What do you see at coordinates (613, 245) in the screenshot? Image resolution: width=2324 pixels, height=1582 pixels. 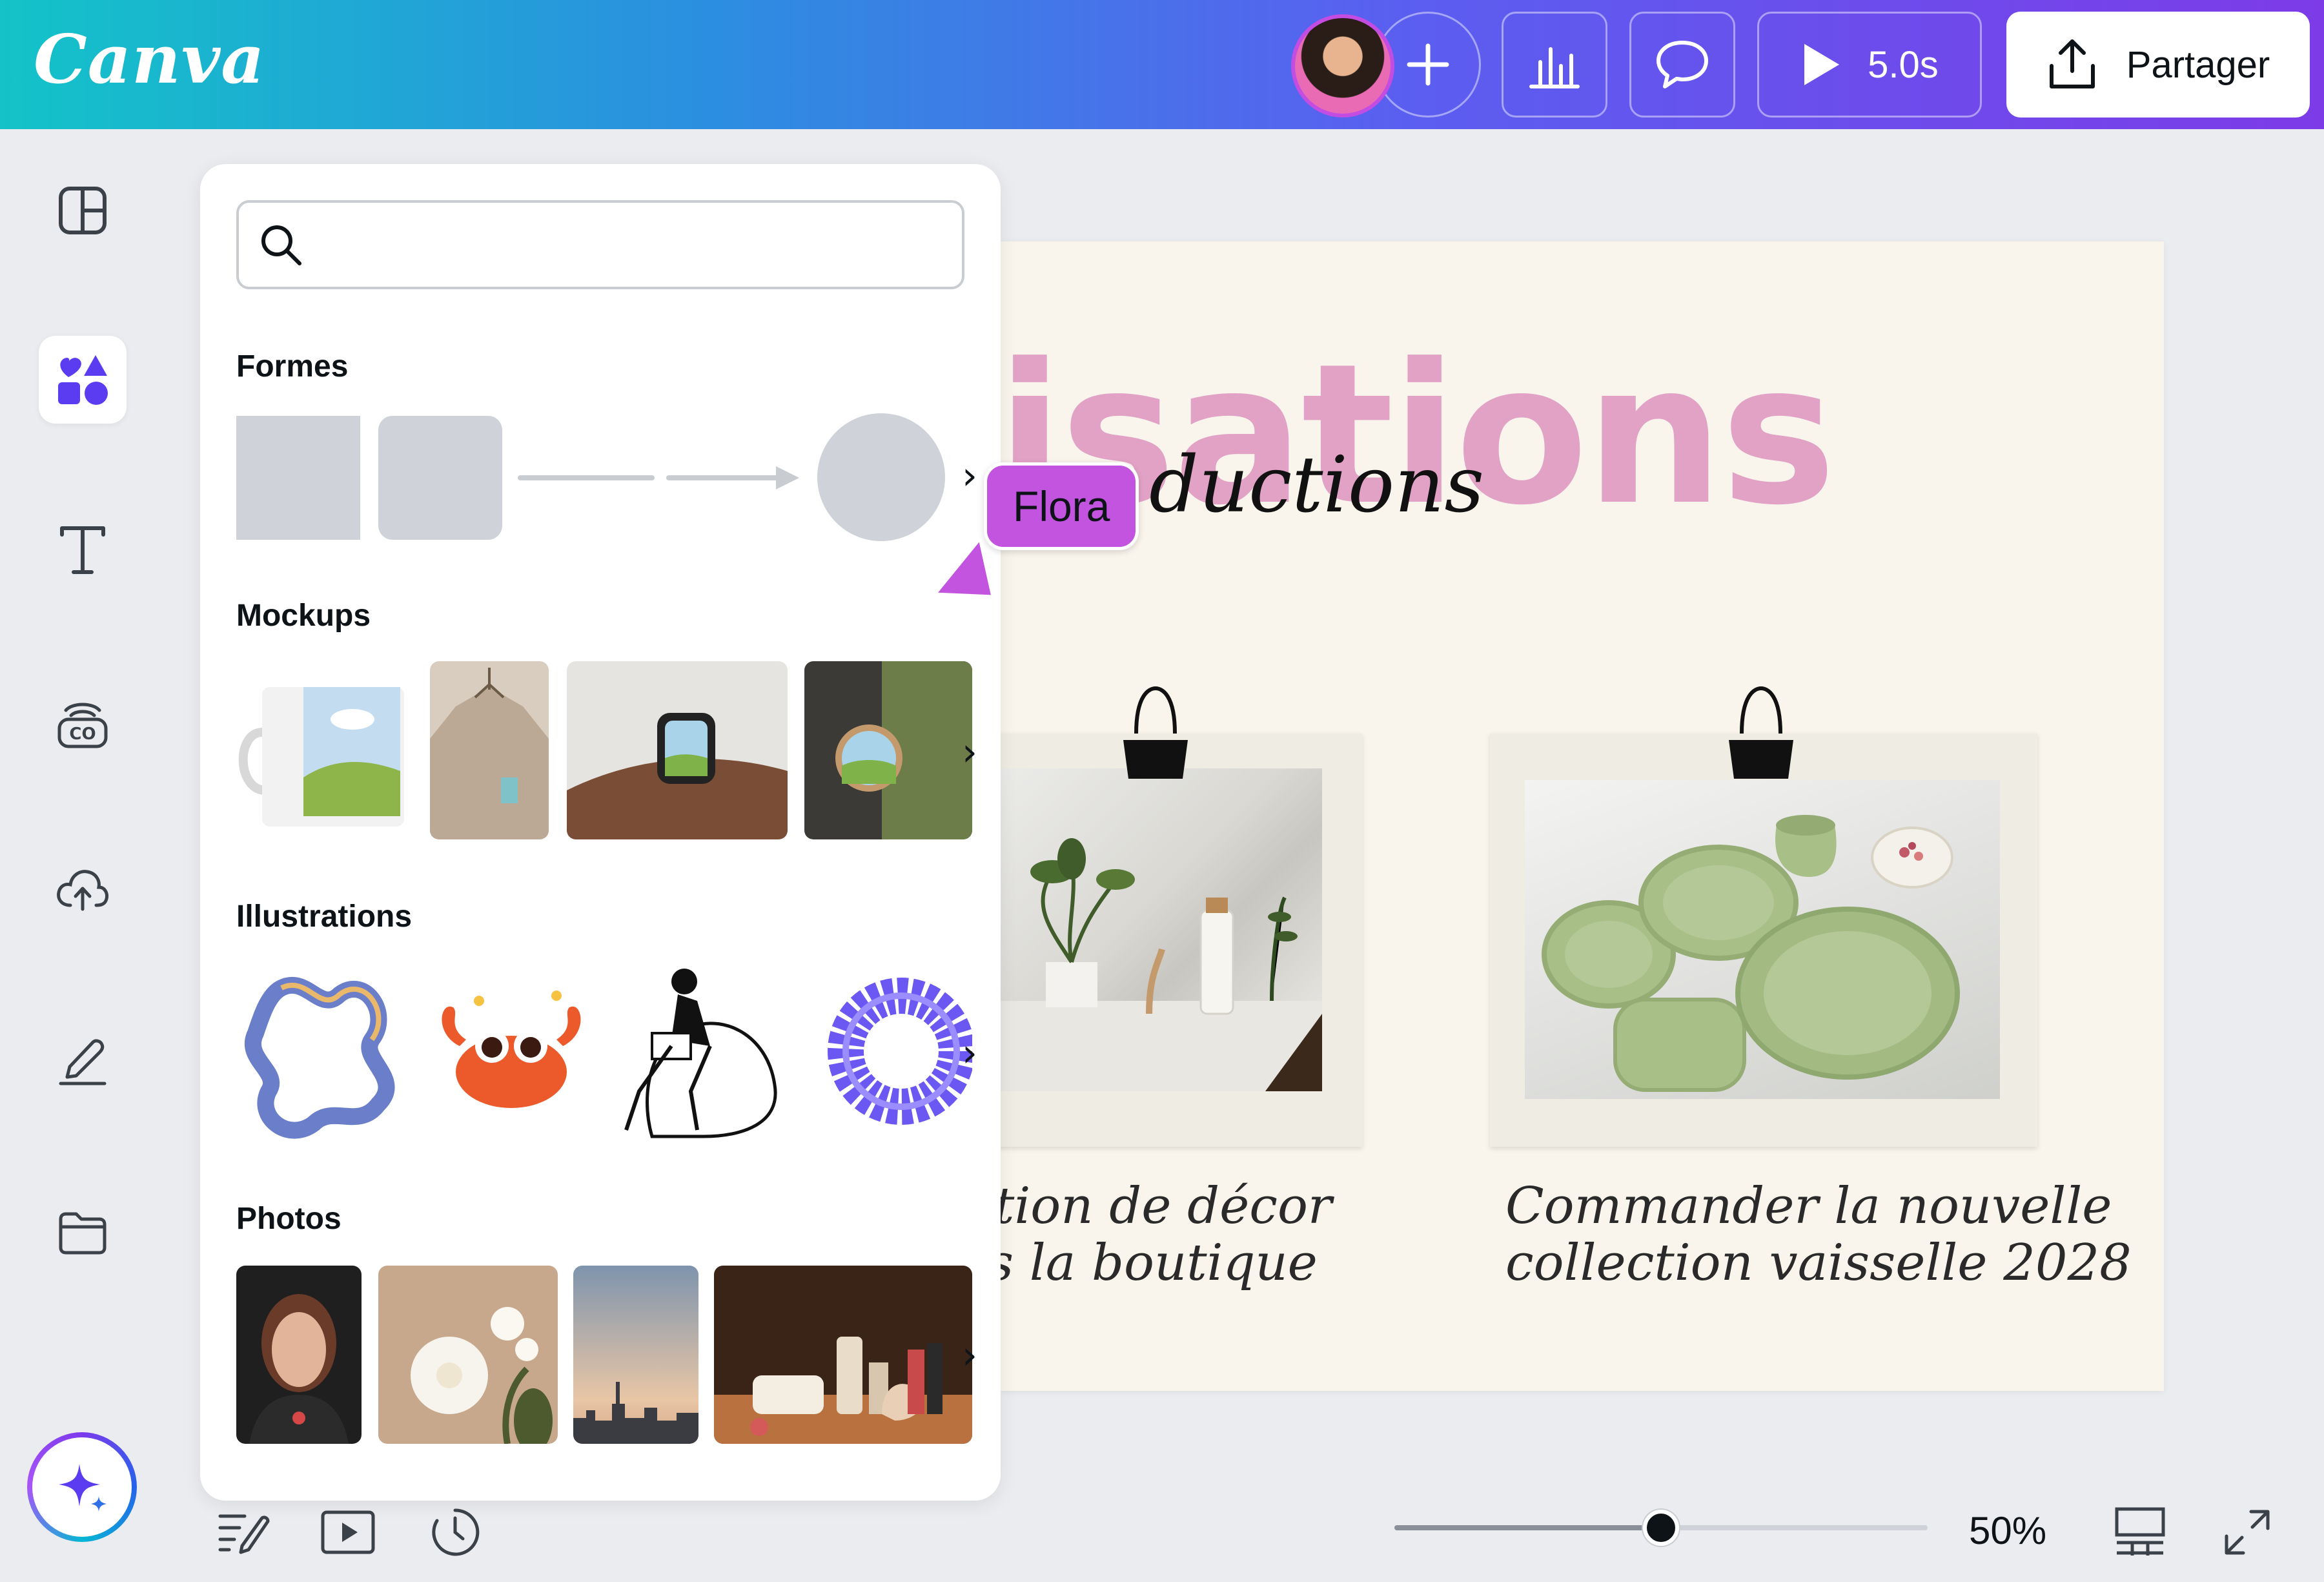 I see `search-input` at bounding box center [613, 245].